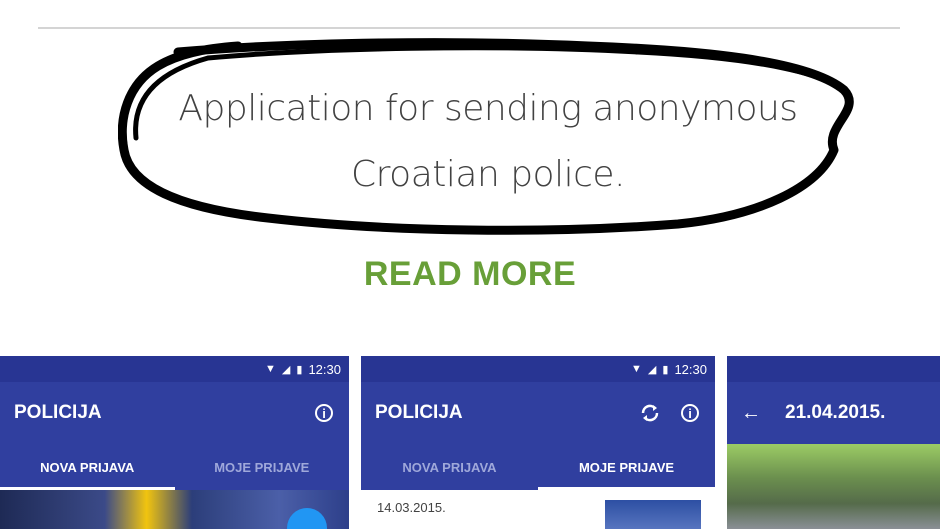 This screenshot has height=529, width=940. Describe the element at coordinates (470, 274) in the screenshot. I see `read-more-link: READ MORE` at that location.